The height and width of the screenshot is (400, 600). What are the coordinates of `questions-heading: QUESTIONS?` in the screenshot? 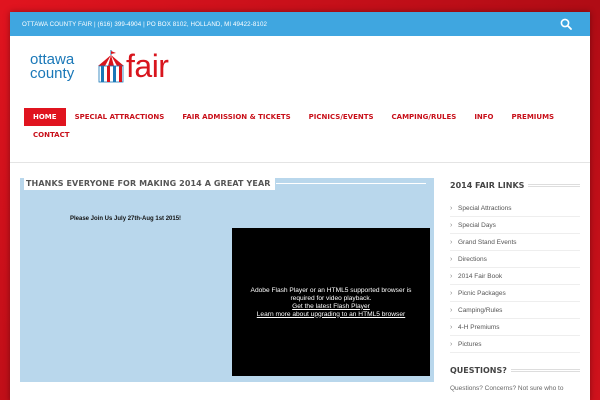 It's located at (515, 370).